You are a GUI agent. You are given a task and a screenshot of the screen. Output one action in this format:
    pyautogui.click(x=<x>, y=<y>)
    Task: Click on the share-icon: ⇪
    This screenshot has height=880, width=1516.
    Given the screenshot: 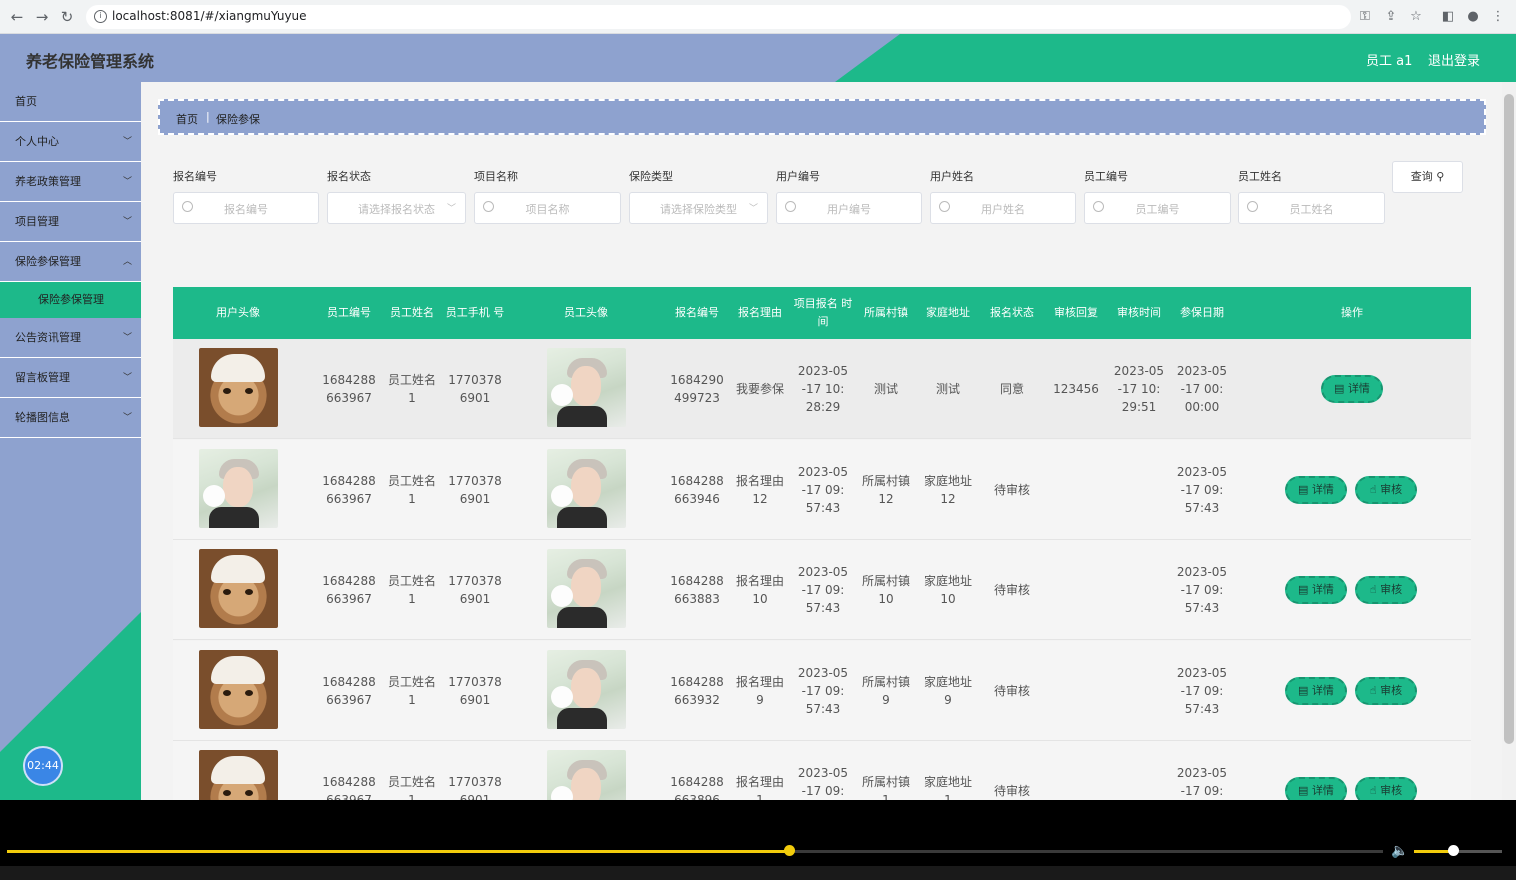 What is the action you would take?
    pyautogui.click(x=1391, y=17)
    